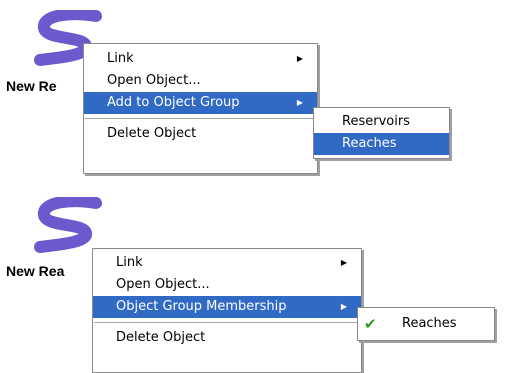 This screenshot has height=373, width=506. I want to click on menu-item-object-group-membership: Object Group Membership ▶, so click(227, 307).